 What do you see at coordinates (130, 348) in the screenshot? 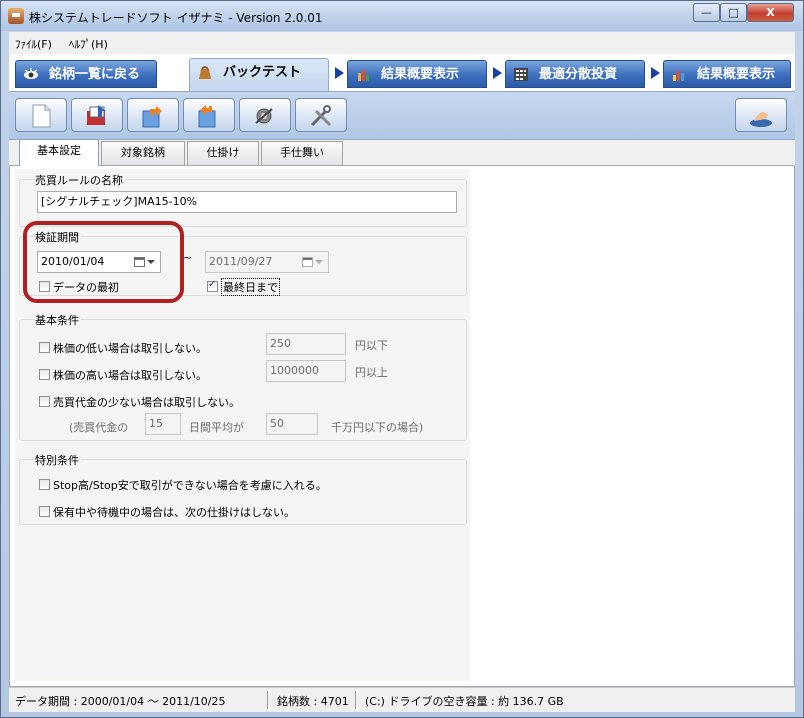
I see `low-price-label: 株価の低い場合は取引しない。` at bounding box center [130, 348].